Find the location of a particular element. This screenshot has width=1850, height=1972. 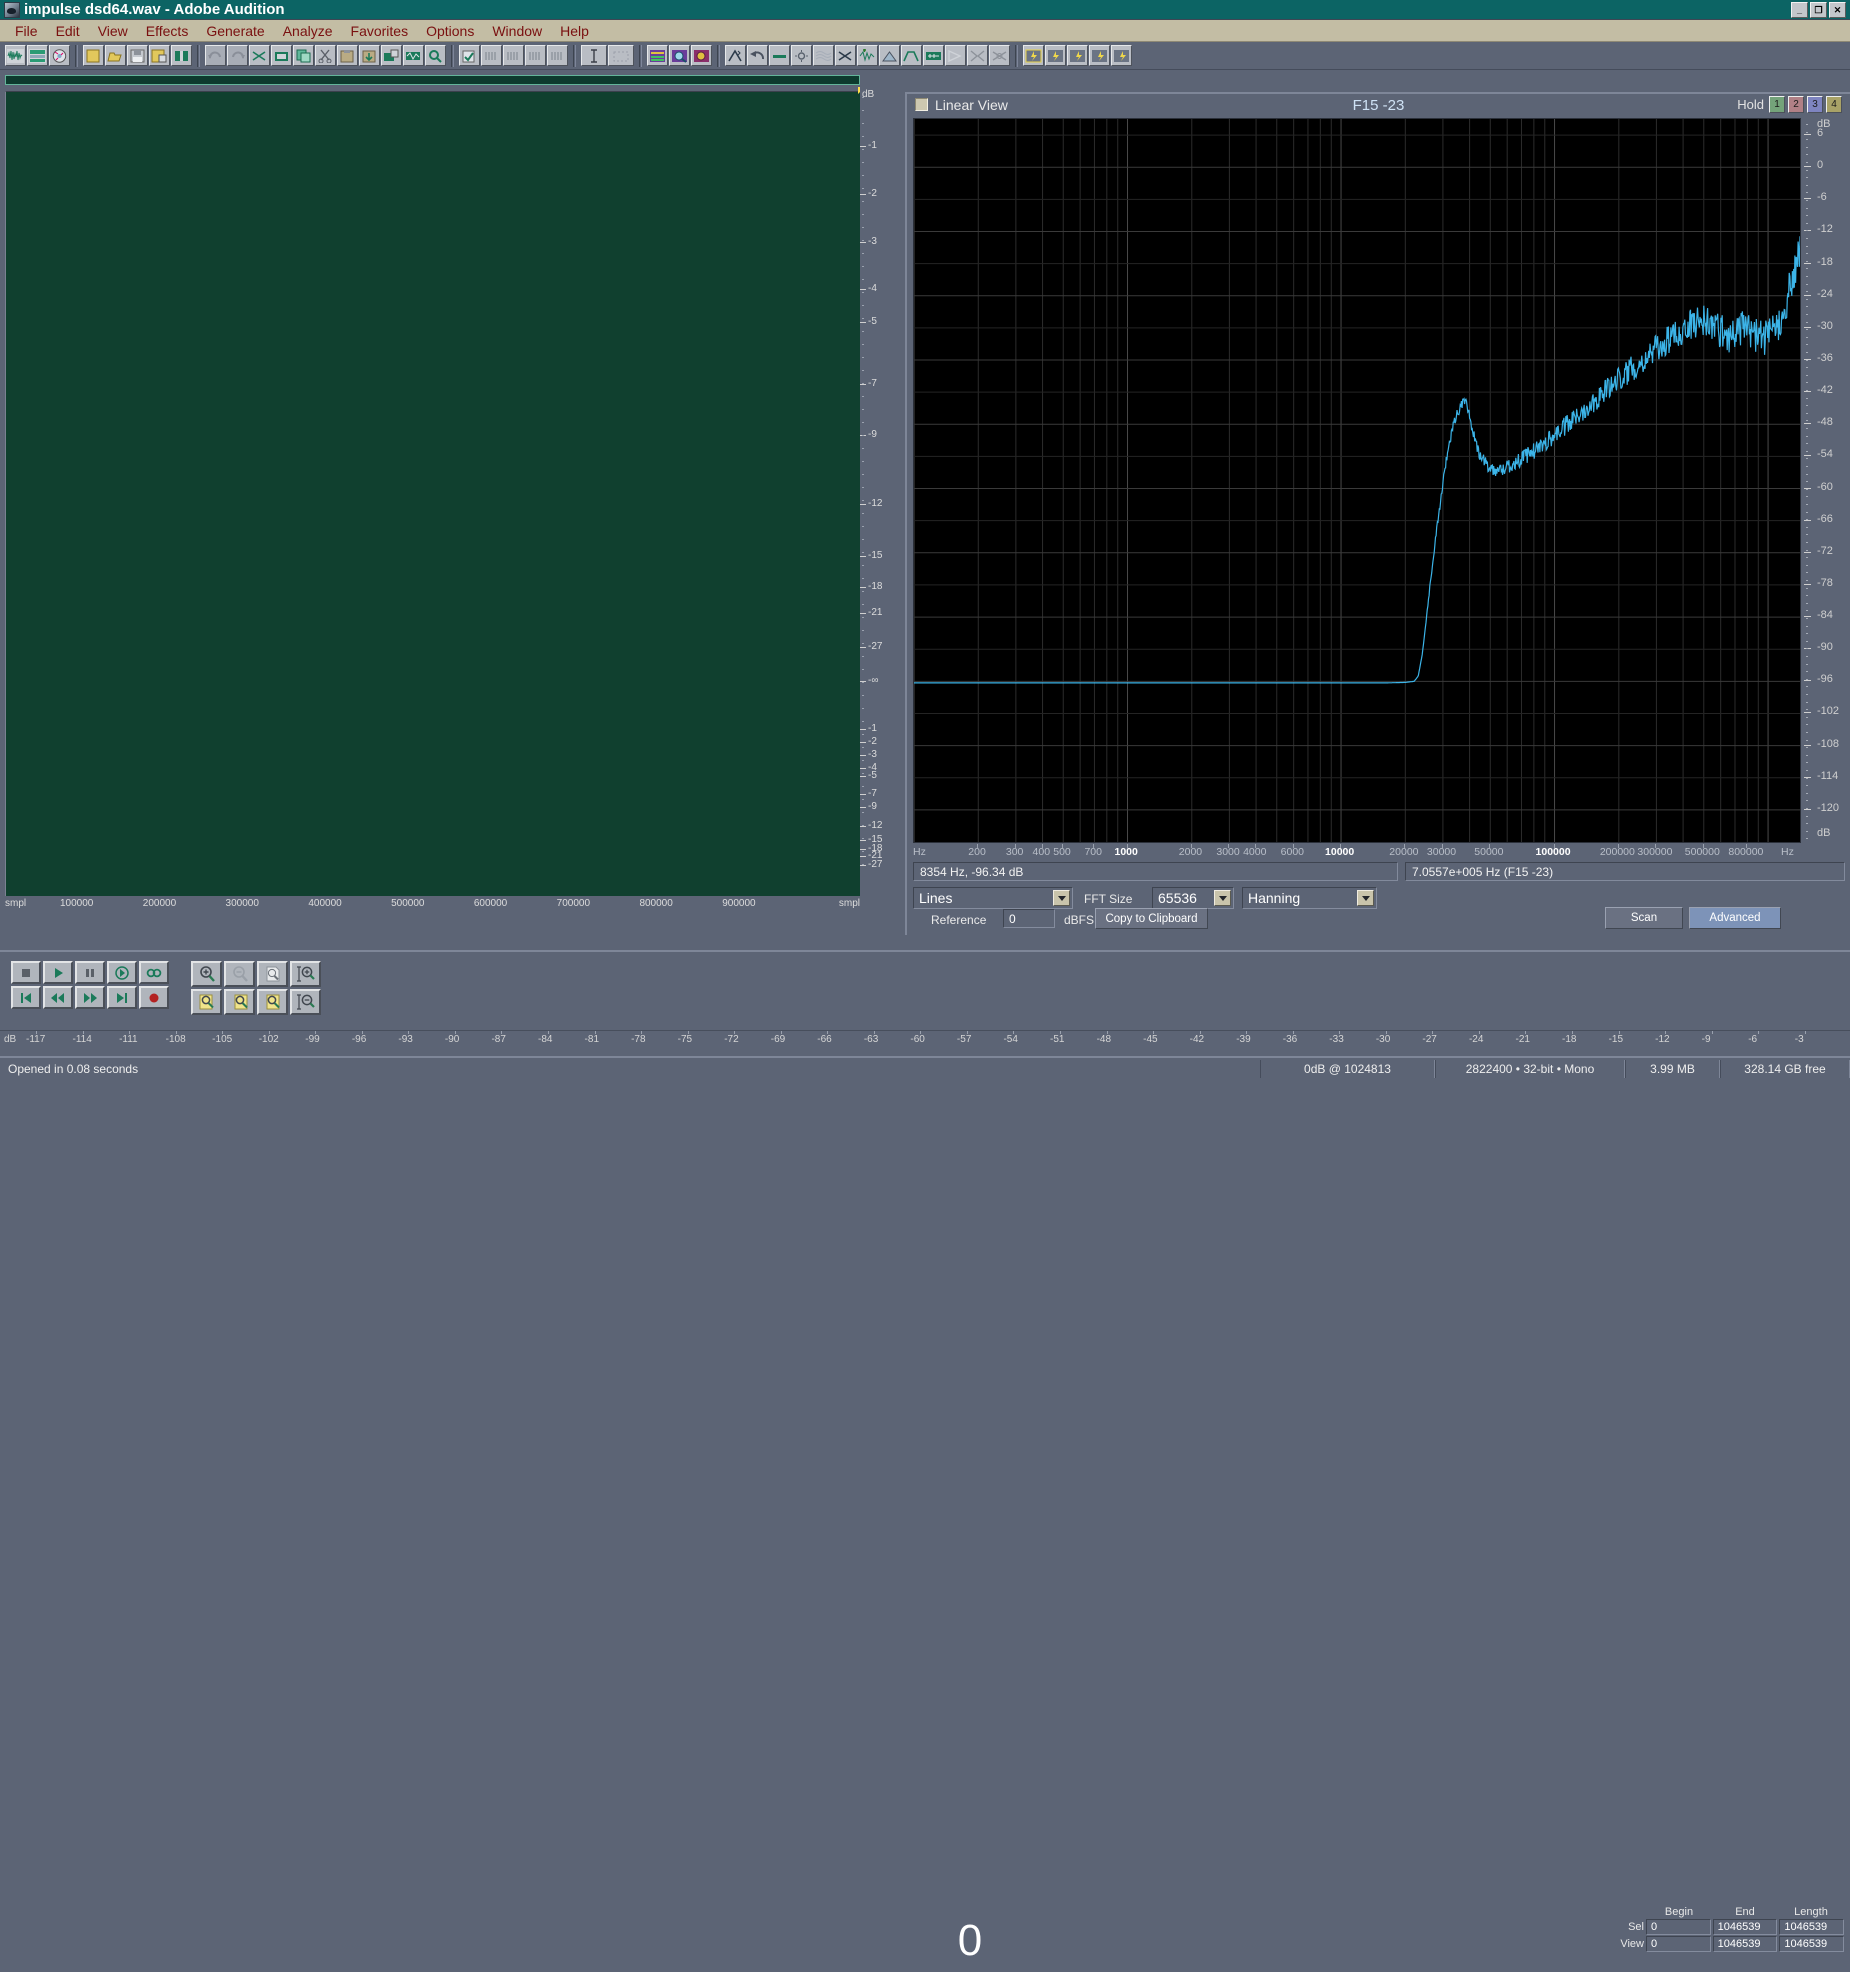

view-begin-field: 0 is located at coordinates (1678, 1944).